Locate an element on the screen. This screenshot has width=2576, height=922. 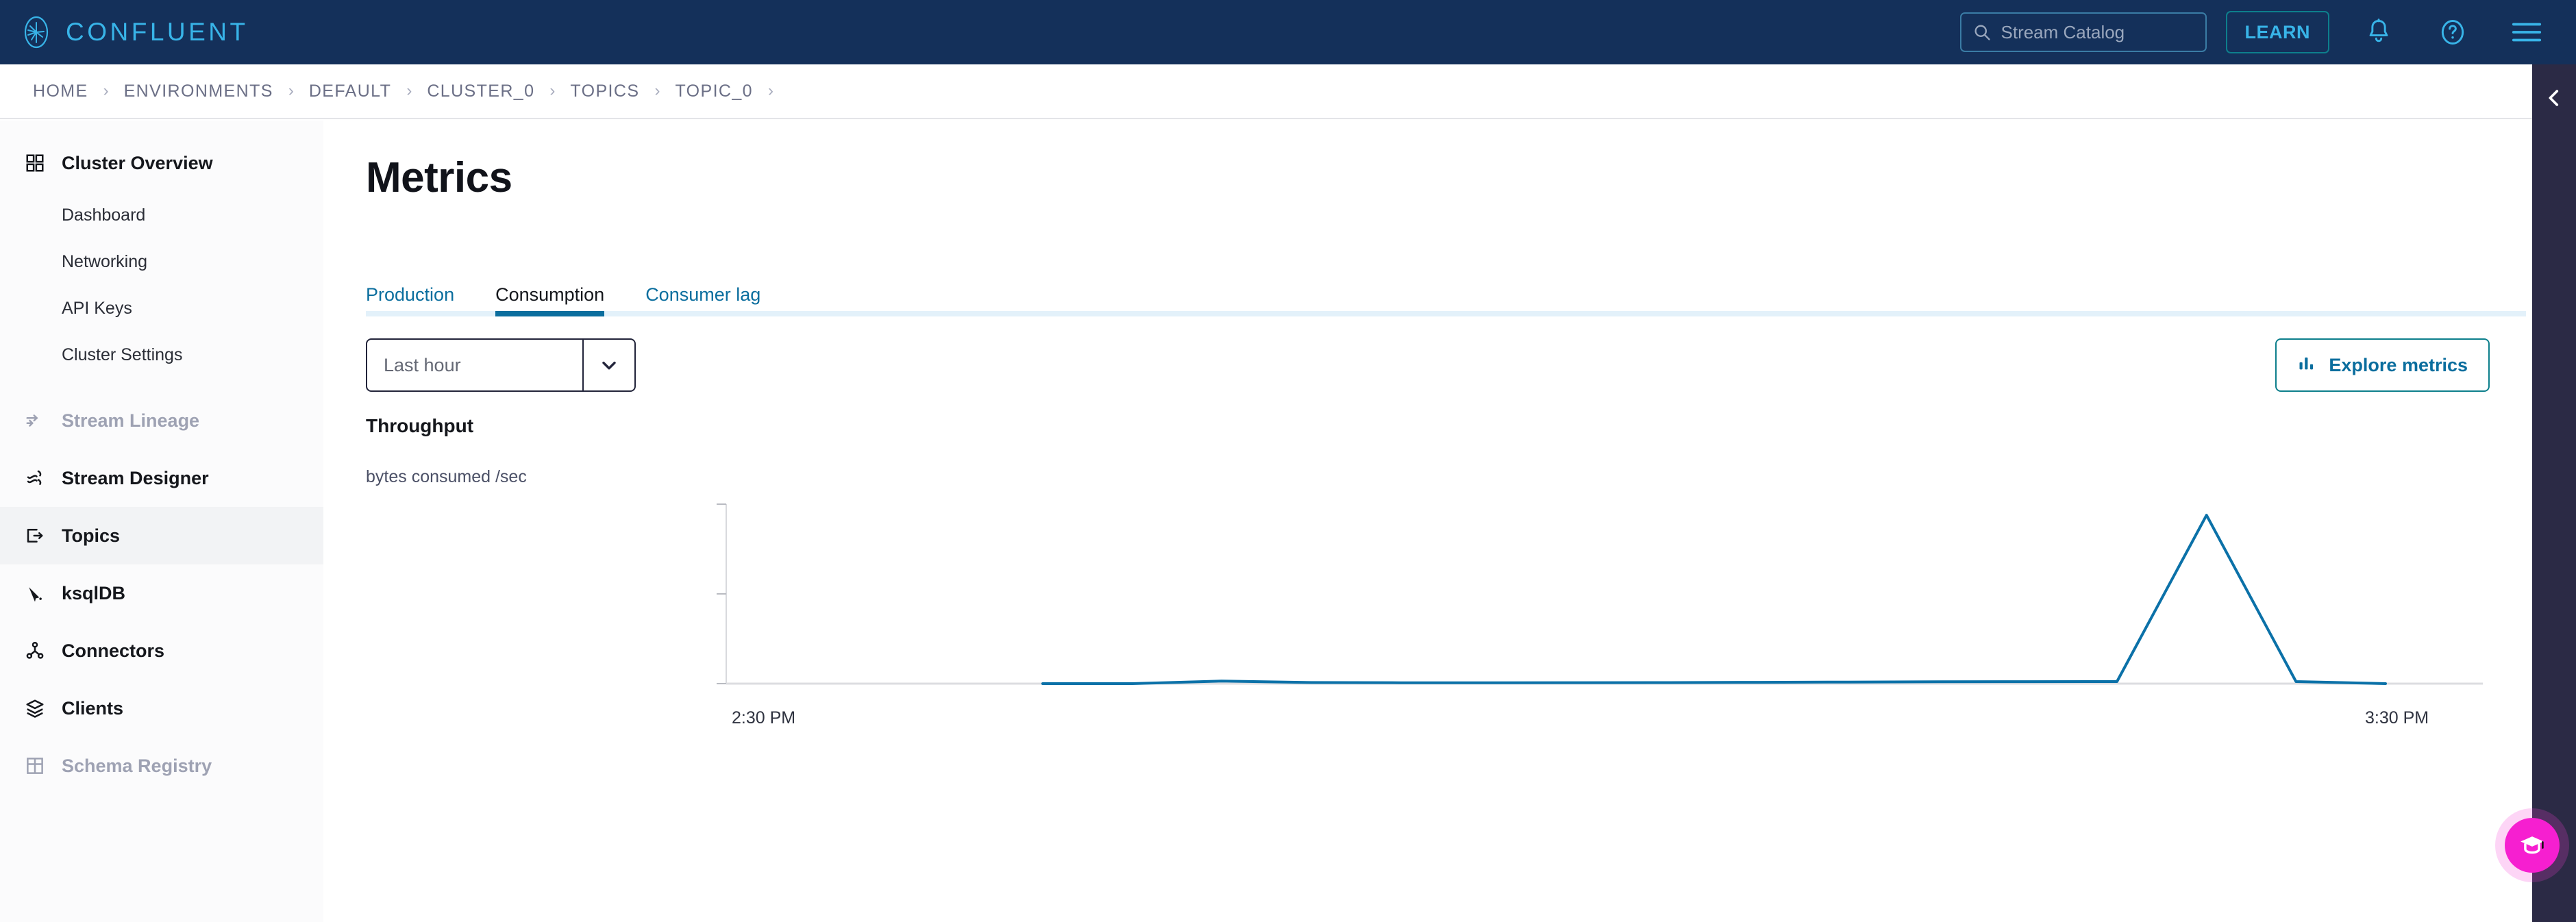
confluent-logo: CONFLUENT is located at coordinates (134, 32).